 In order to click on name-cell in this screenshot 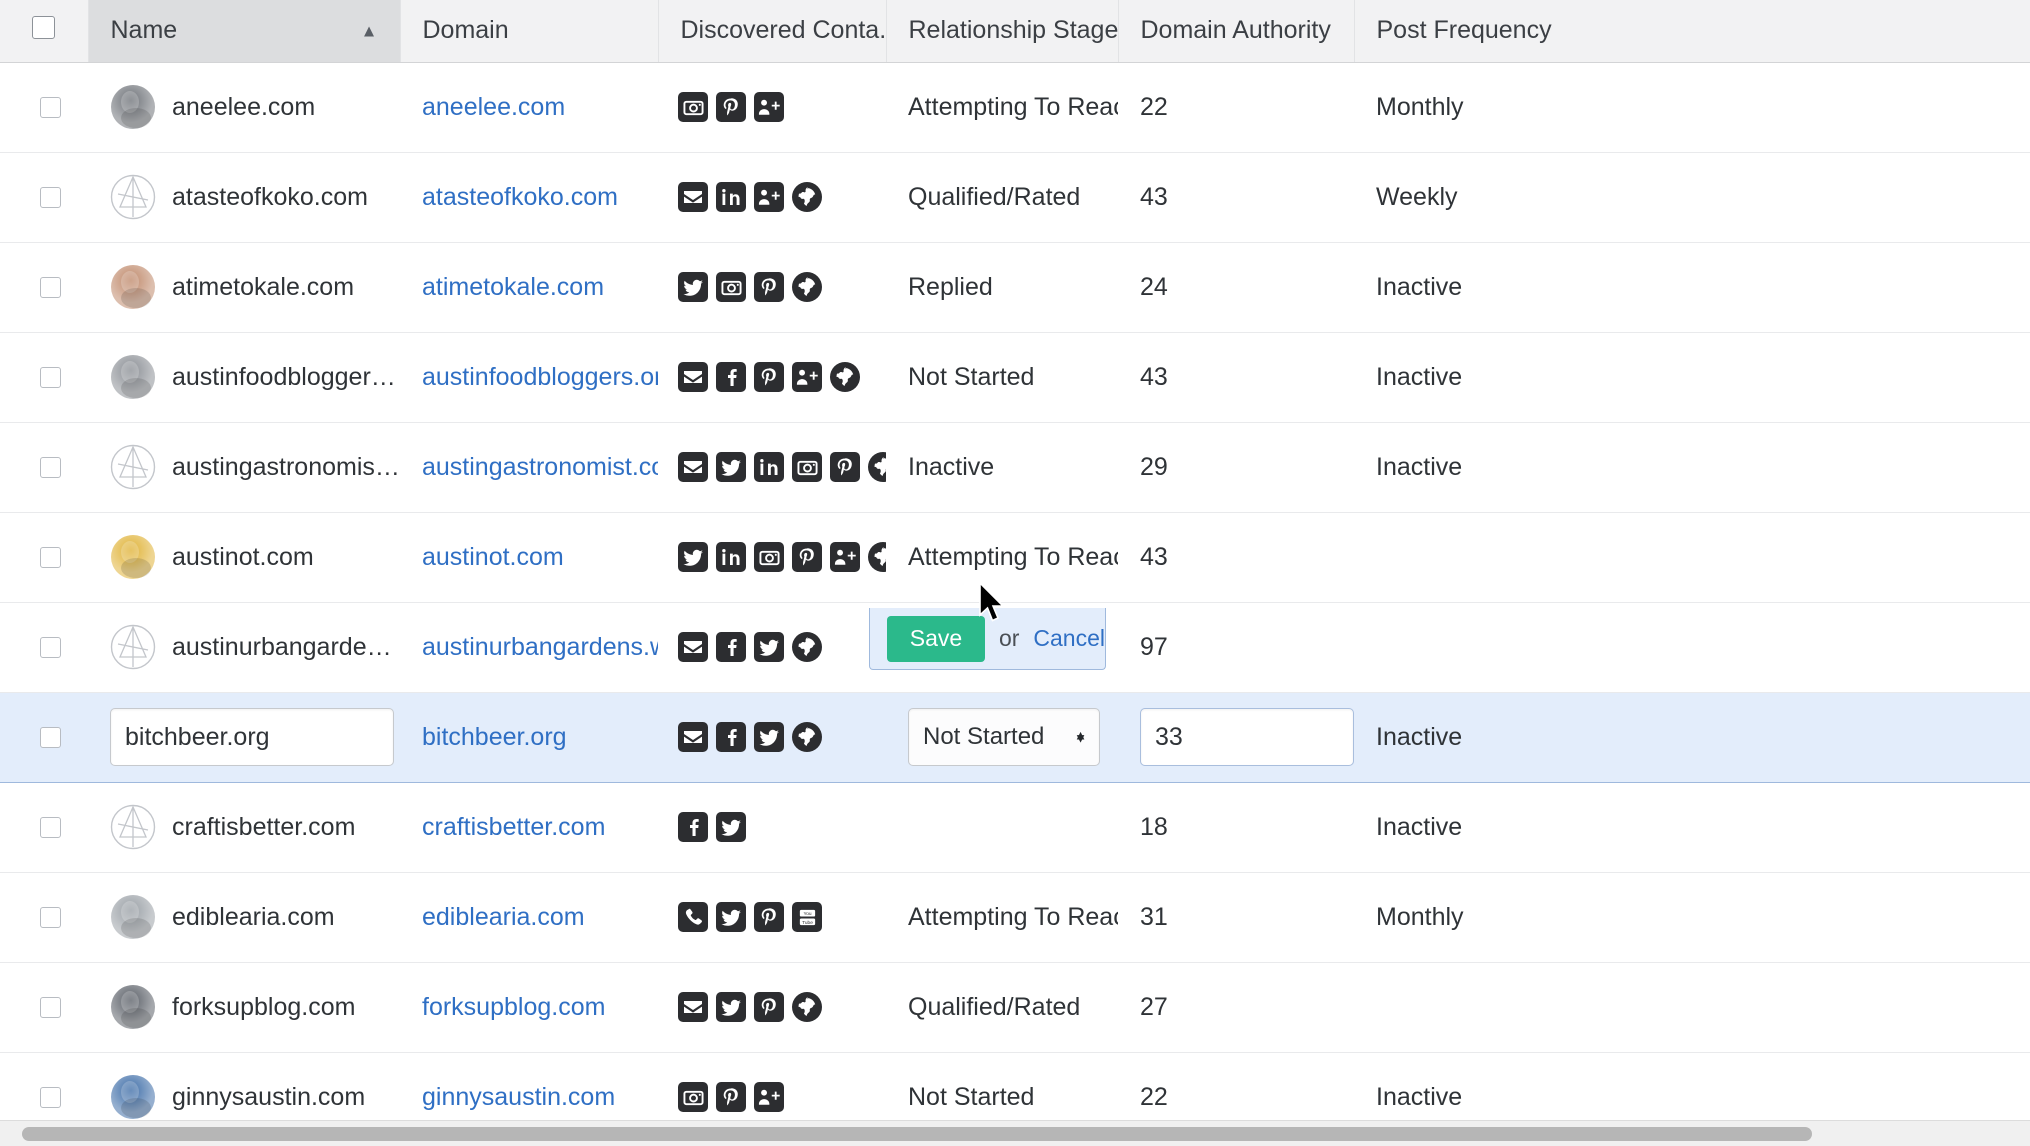, I will do `click(244, 737)`.